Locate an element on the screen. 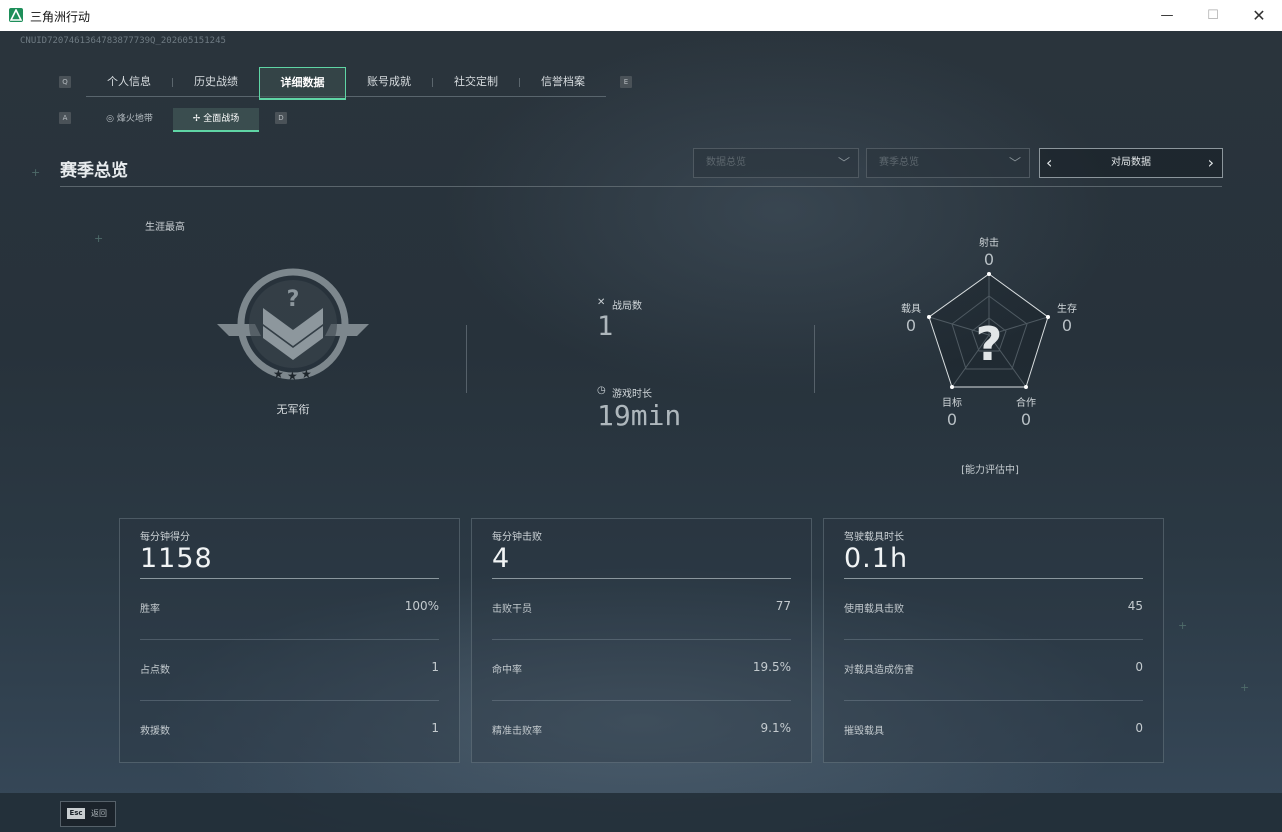  radar-axis-survival-label: 生存 is located at coordinates (1067, 309).